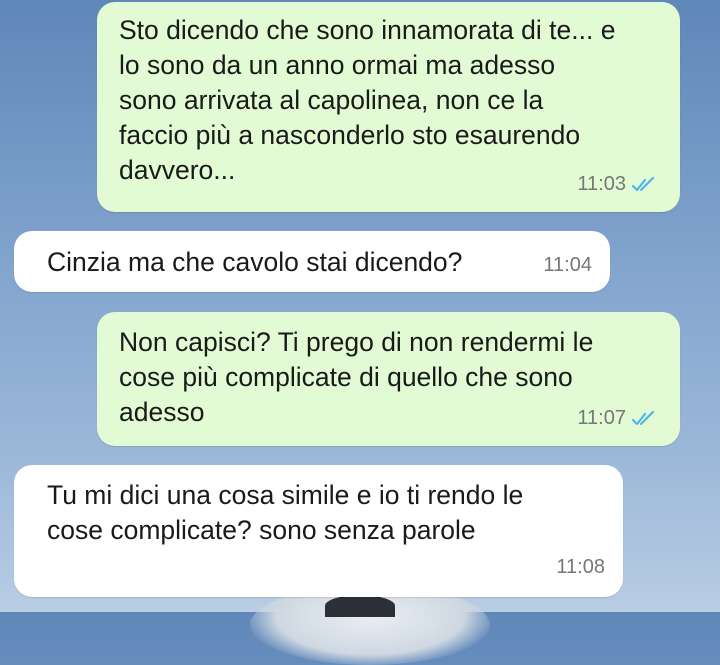 Image resolution: width=720 pixels, height=665 pixels. I want to click on message-meta: 11:03, so click(617, 184).